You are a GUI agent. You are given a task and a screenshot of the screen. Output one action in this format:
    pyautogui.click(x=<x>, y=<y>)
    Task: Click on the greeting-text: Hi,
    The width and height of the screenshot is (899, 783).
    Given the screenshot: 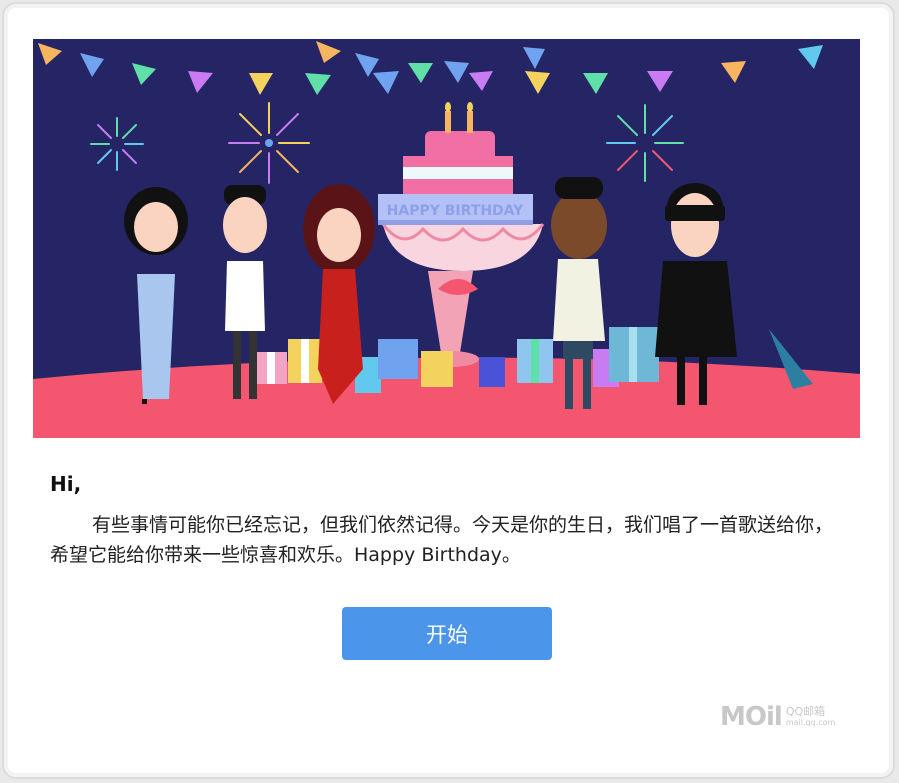 What is the action you would take?
    pyautogui.click(x=66, y=484)
    